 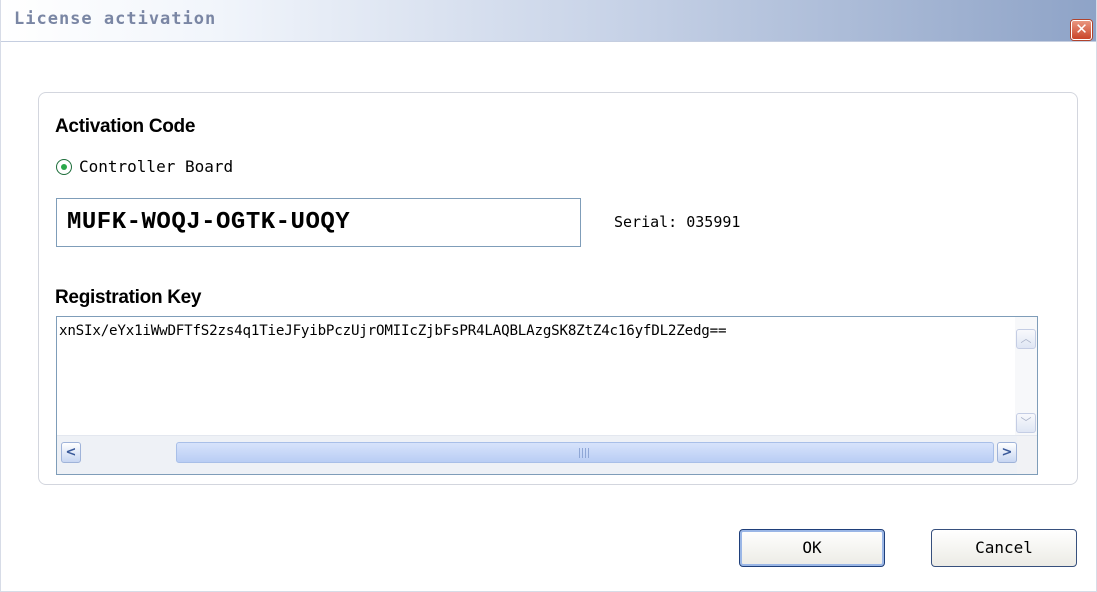 I want to click on window-title: License activation, so click(x=115, y=19).